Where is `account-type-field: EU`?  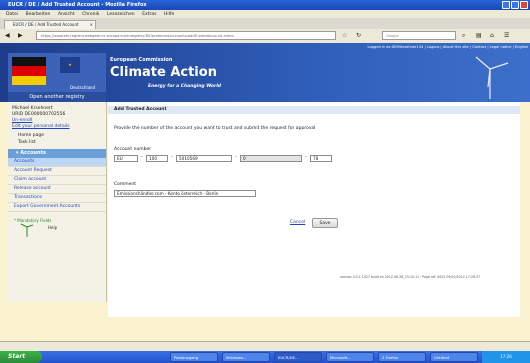 account-type-field: EU is located at coordinates (126, 158).